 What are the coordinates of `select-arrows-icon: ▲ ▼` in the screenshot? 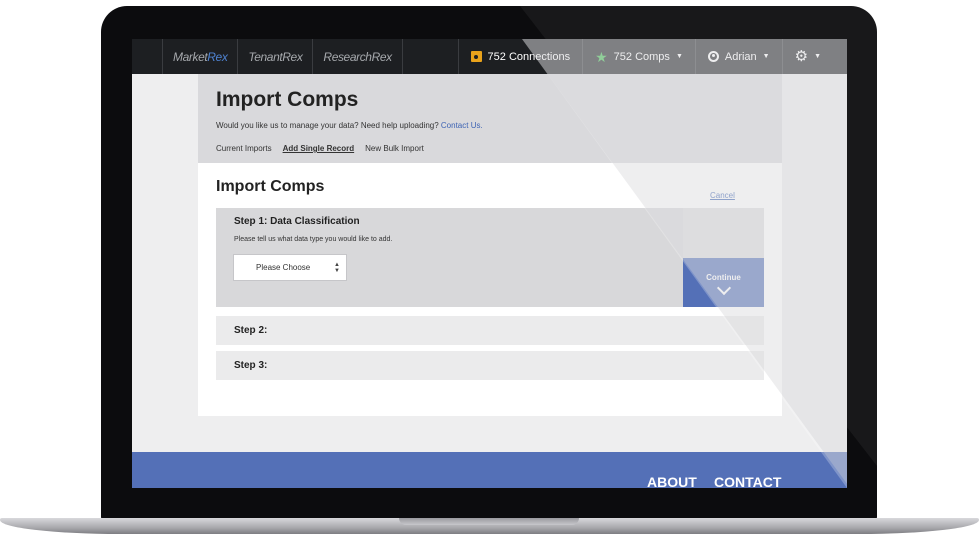 It's located at (337, 268).